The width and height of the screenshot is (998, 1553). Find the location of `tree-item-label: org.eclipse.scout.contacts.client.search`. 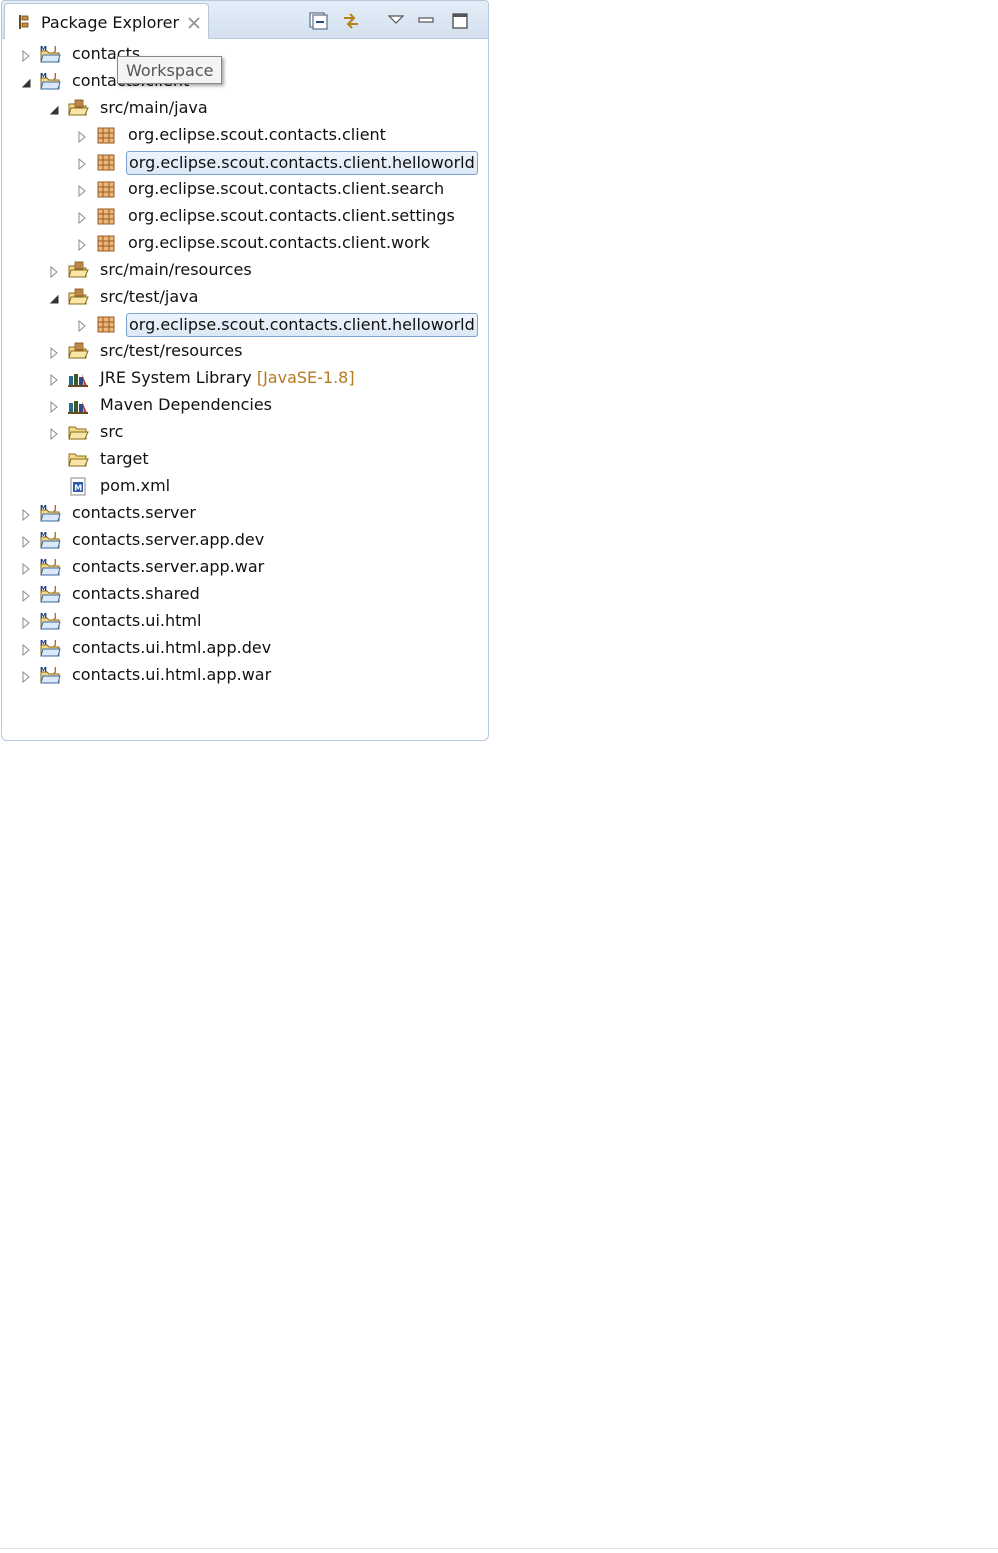

tree-item-label: org.eclipse.scout.contacts.client.search is located at coordinates (286, 189).